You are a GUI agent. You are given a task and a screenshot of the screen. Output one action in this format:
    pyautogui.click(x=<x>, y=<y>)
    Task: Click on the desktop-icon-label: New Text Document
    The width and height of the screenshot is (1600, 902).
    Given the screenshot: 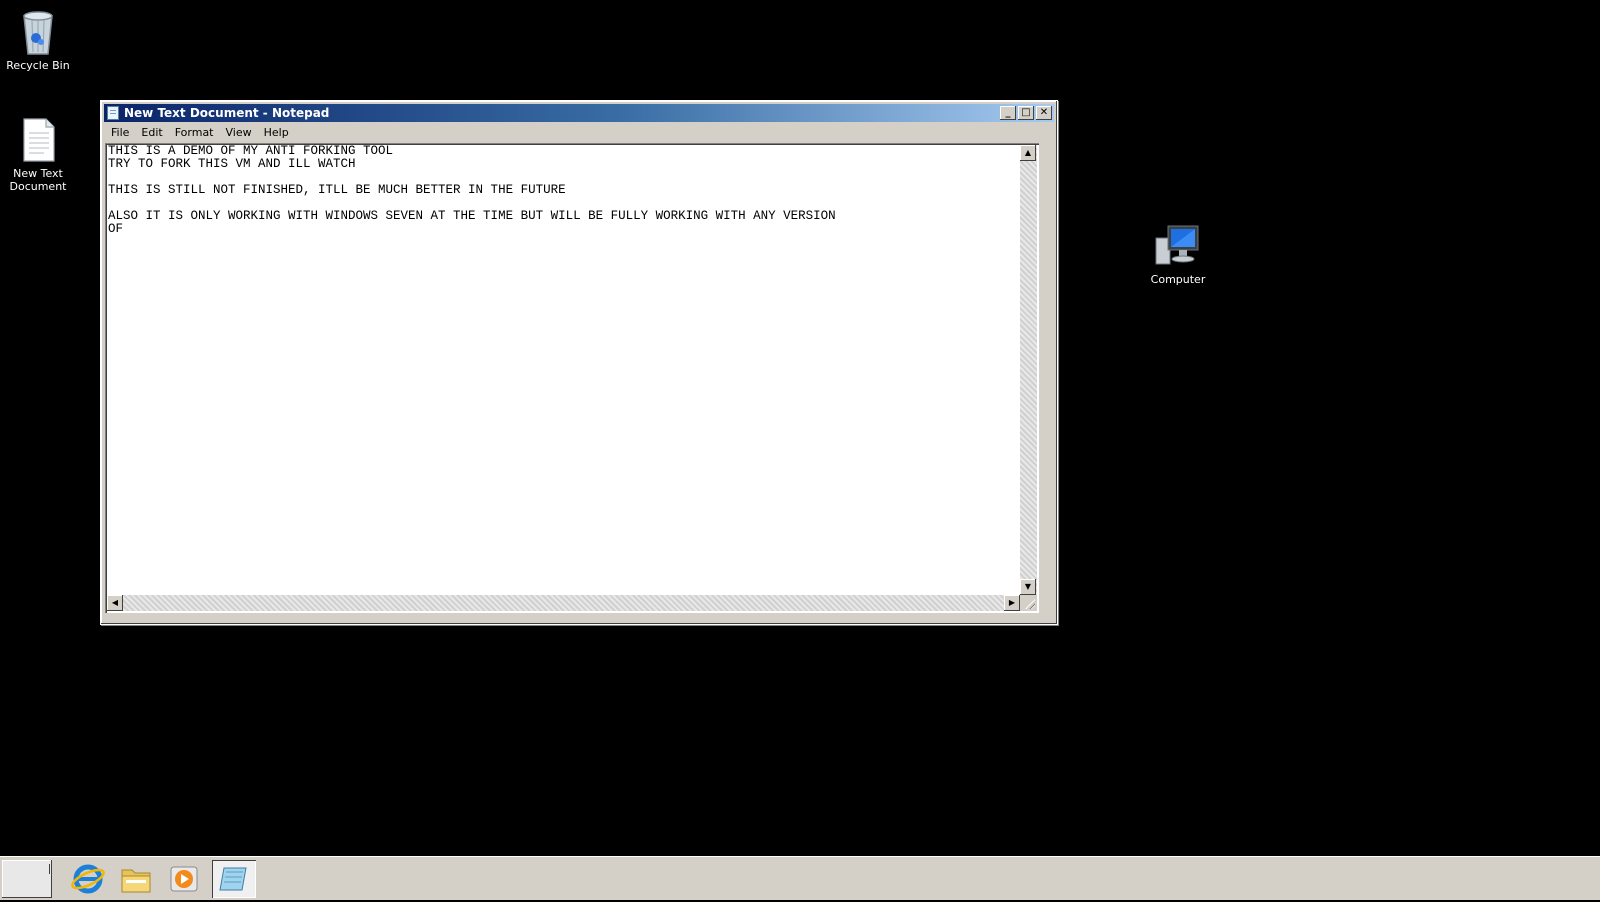 What is the action you would take?
    pyautogui.click(x=38, y=180)
    